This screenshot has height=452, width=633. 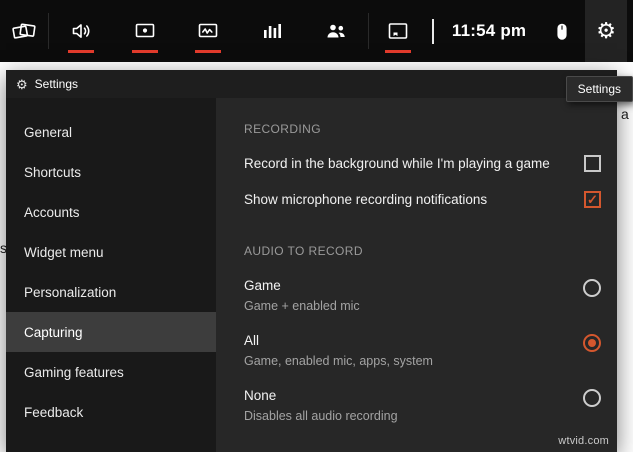 I want to click on option-label: All, so click(x=252, y=340).